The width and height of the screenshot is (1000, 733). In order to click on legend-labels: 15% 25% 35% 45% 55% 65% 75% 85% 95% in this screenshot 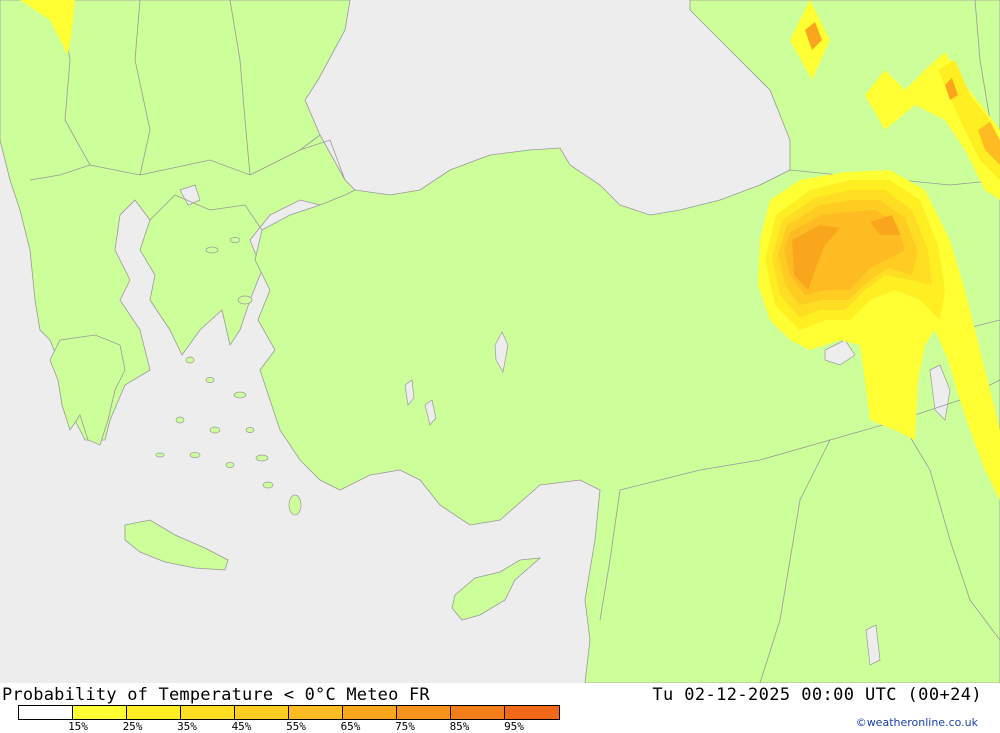, I will do `click(291, 726)`.